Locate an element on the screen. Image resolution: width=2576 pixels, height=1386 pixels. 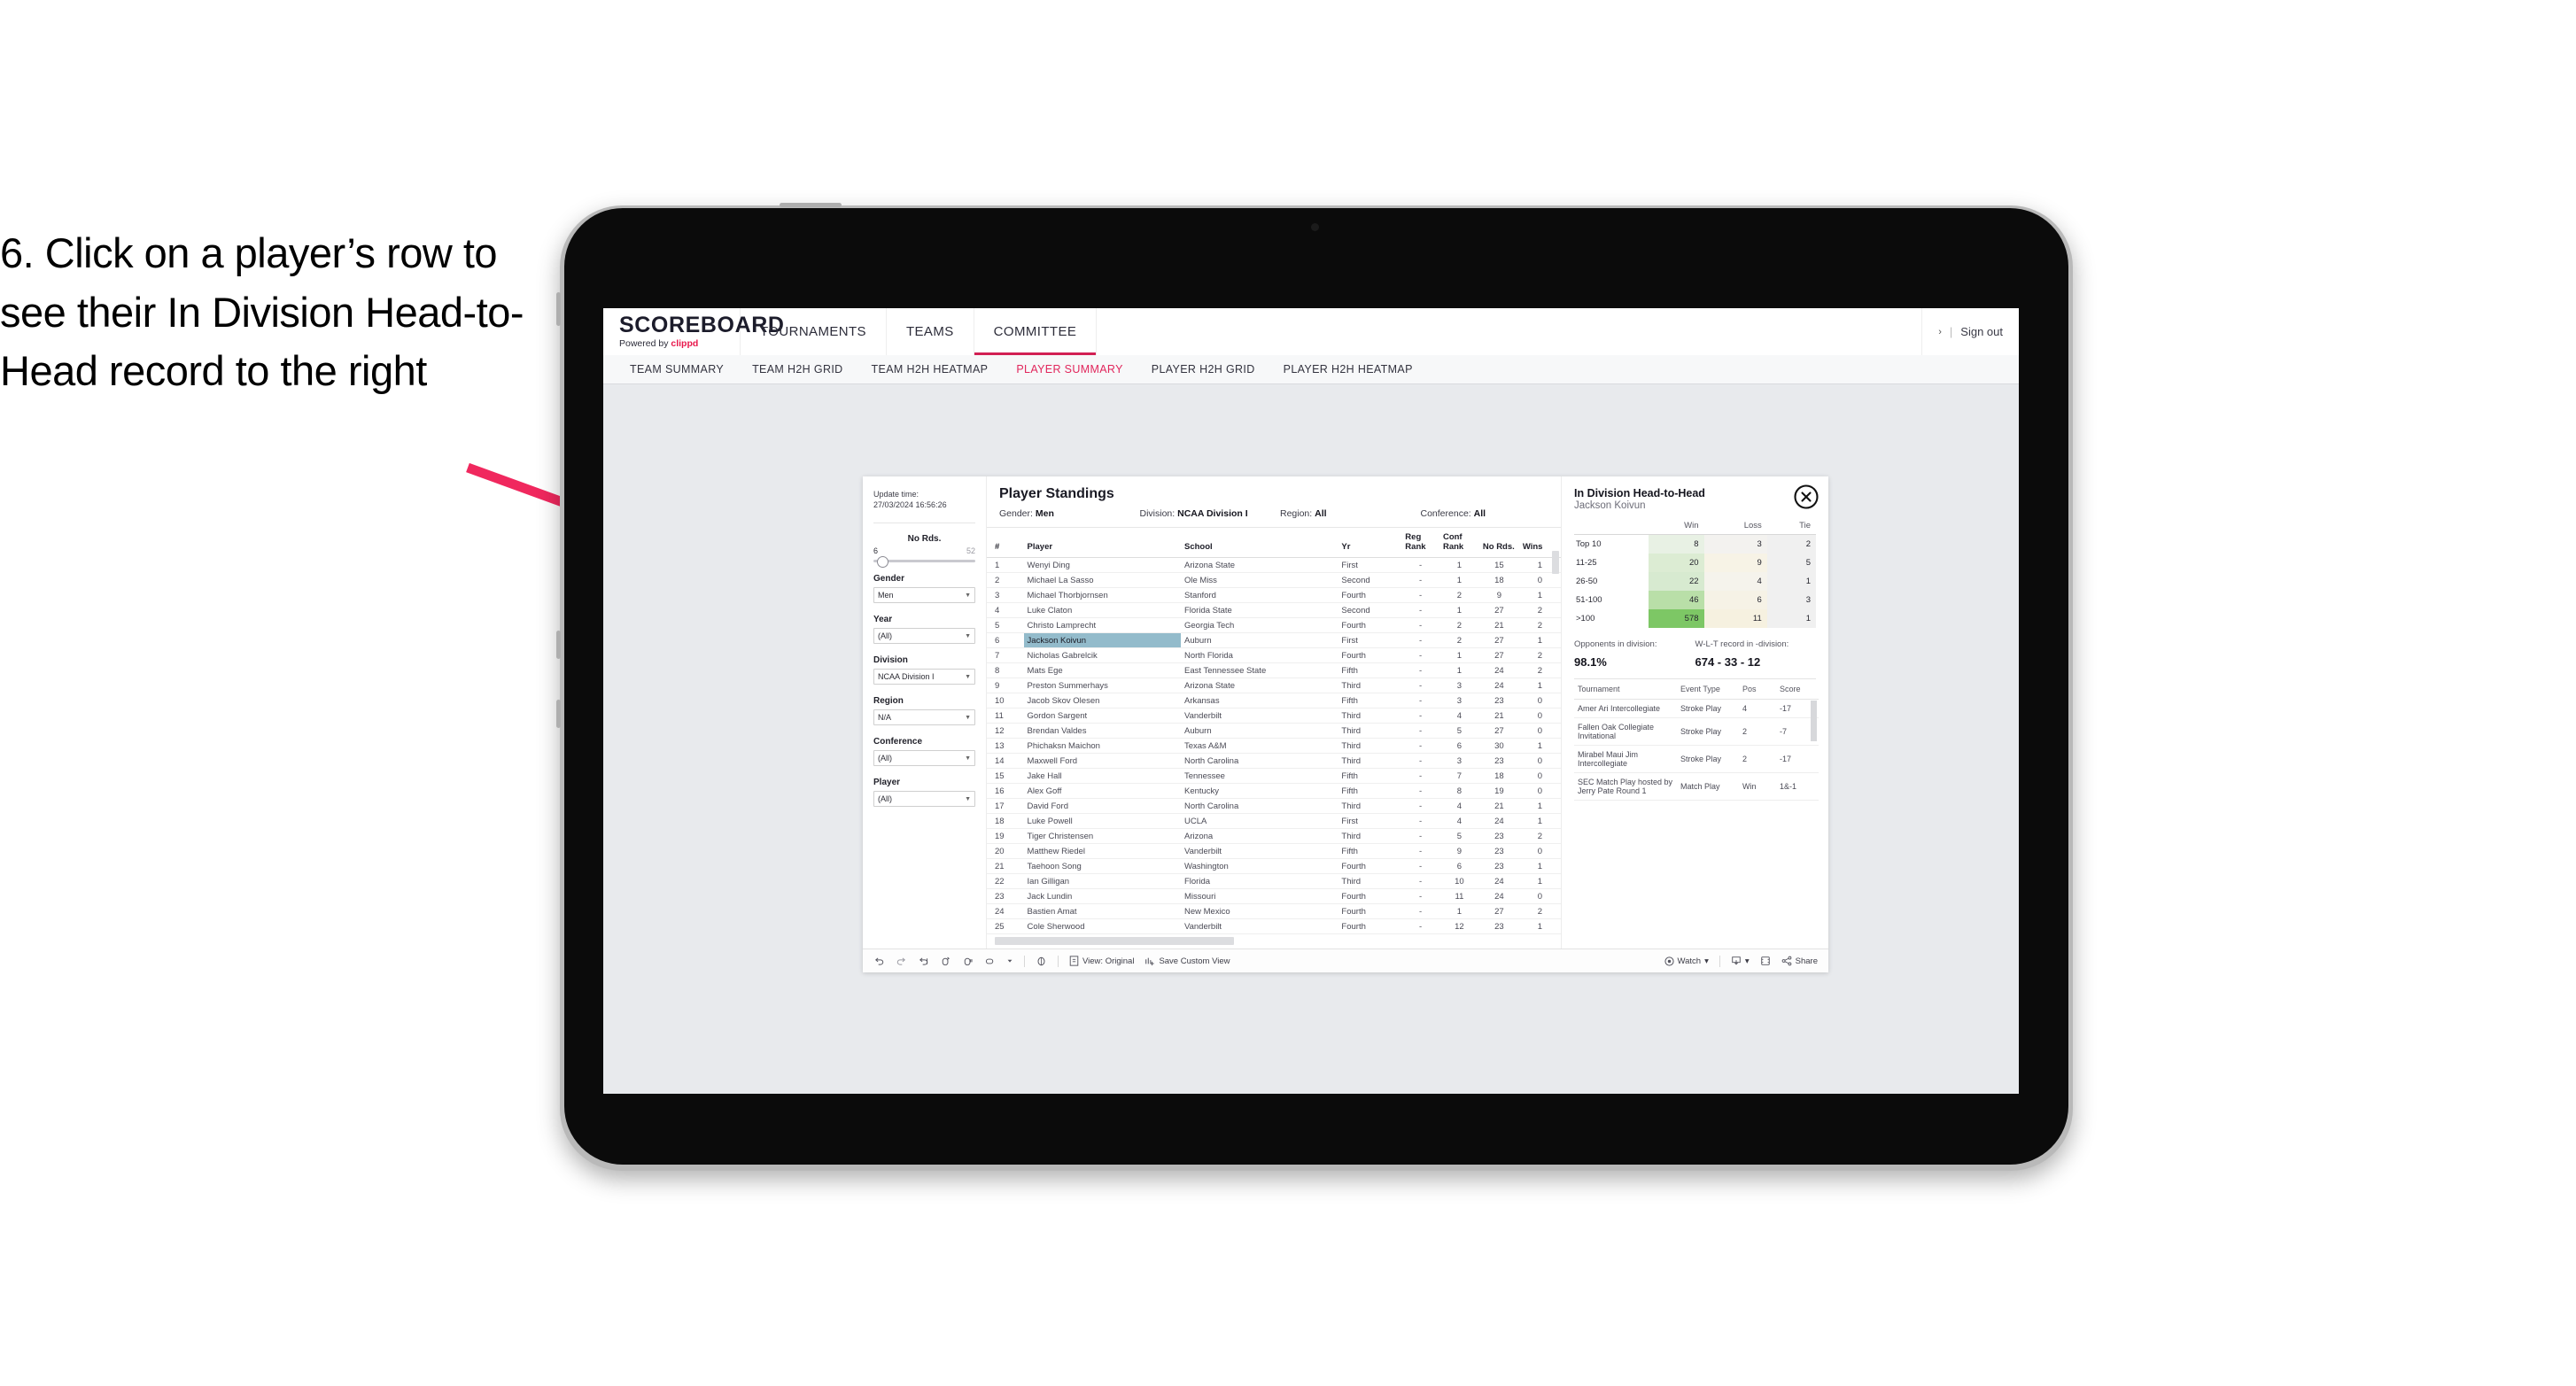
chevron-down-icon is located at coordinates (1009, 961).